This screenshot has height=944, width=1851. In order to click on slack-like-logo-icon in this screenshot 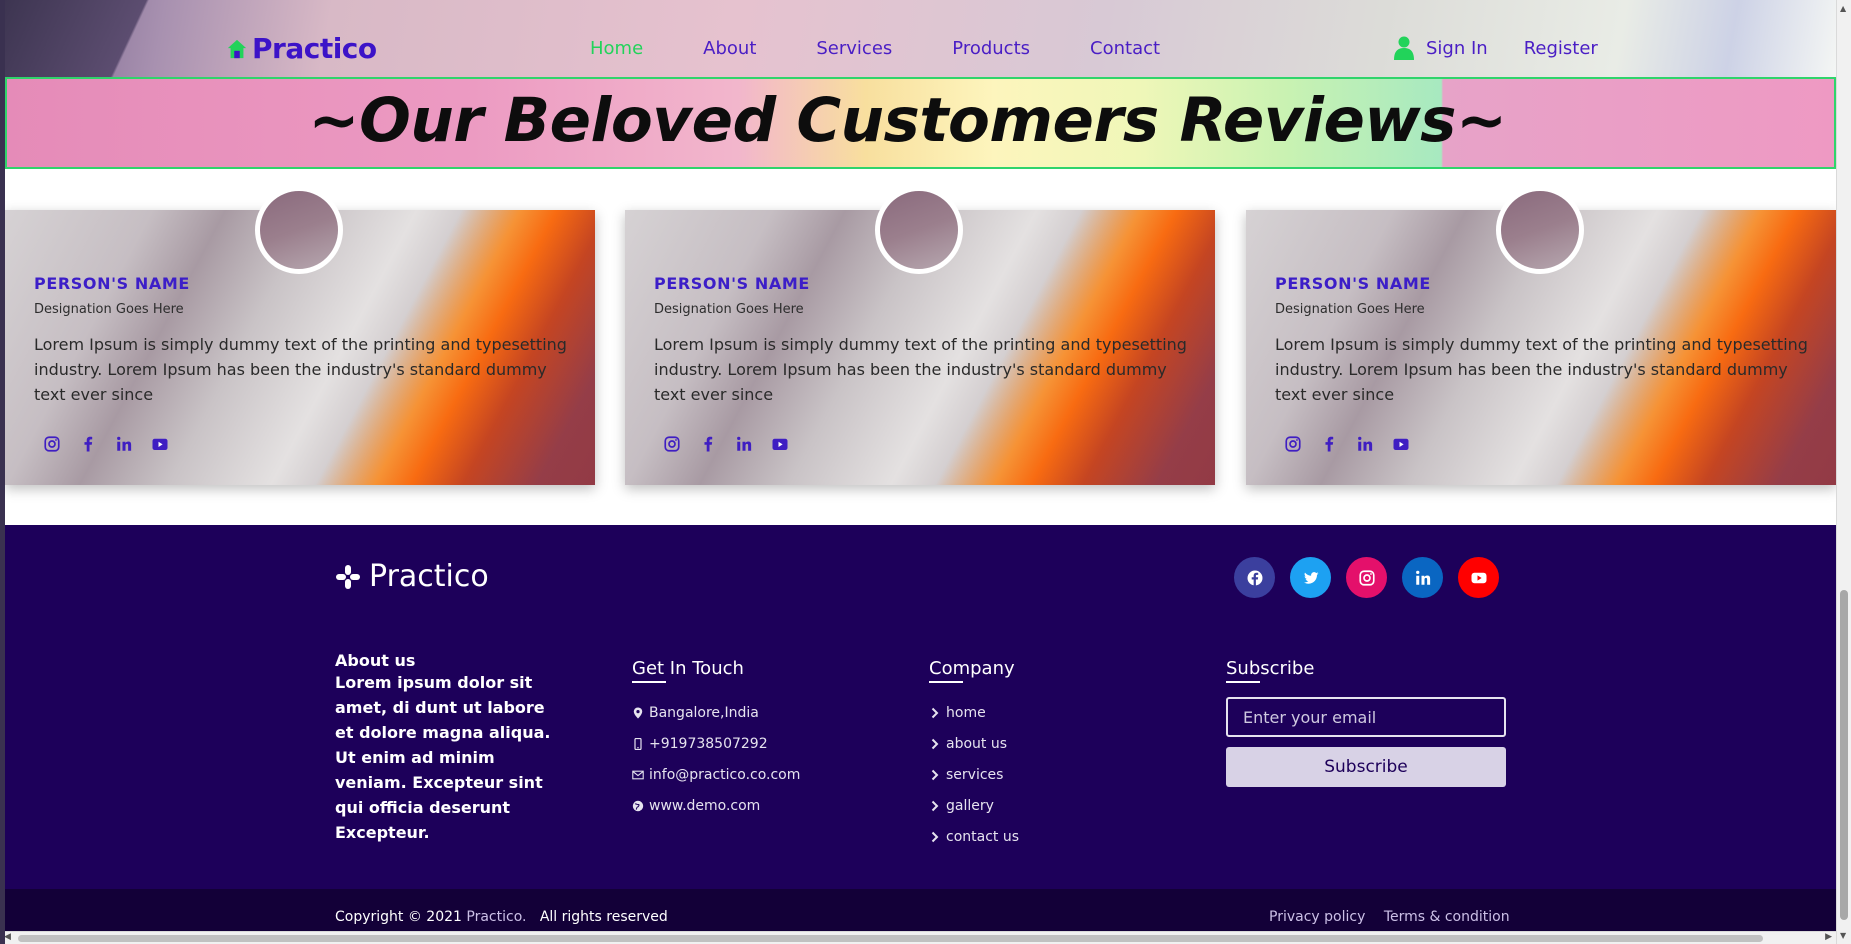, I will do `click(348, 576)`.